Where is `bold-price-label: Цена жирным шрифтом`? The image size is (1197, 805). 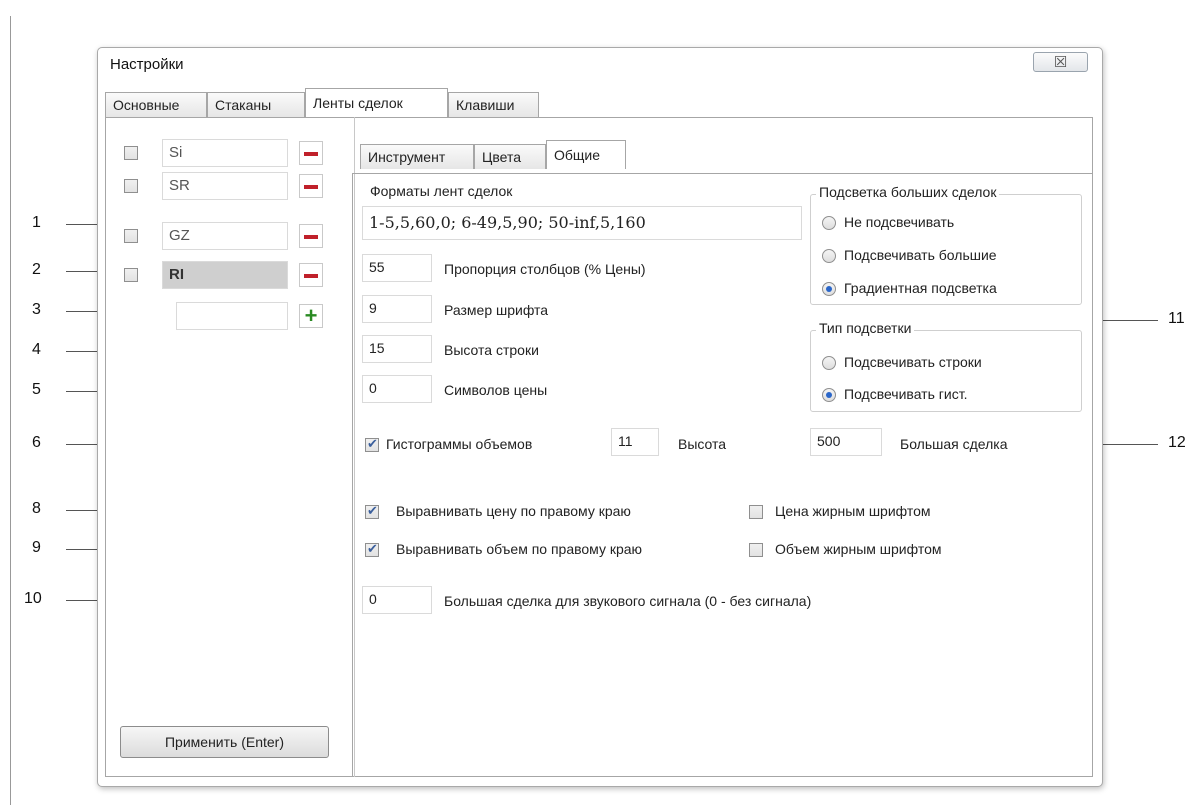 bold-price-label: Цена жирным шрифтом is located at coordinates (853, 511).